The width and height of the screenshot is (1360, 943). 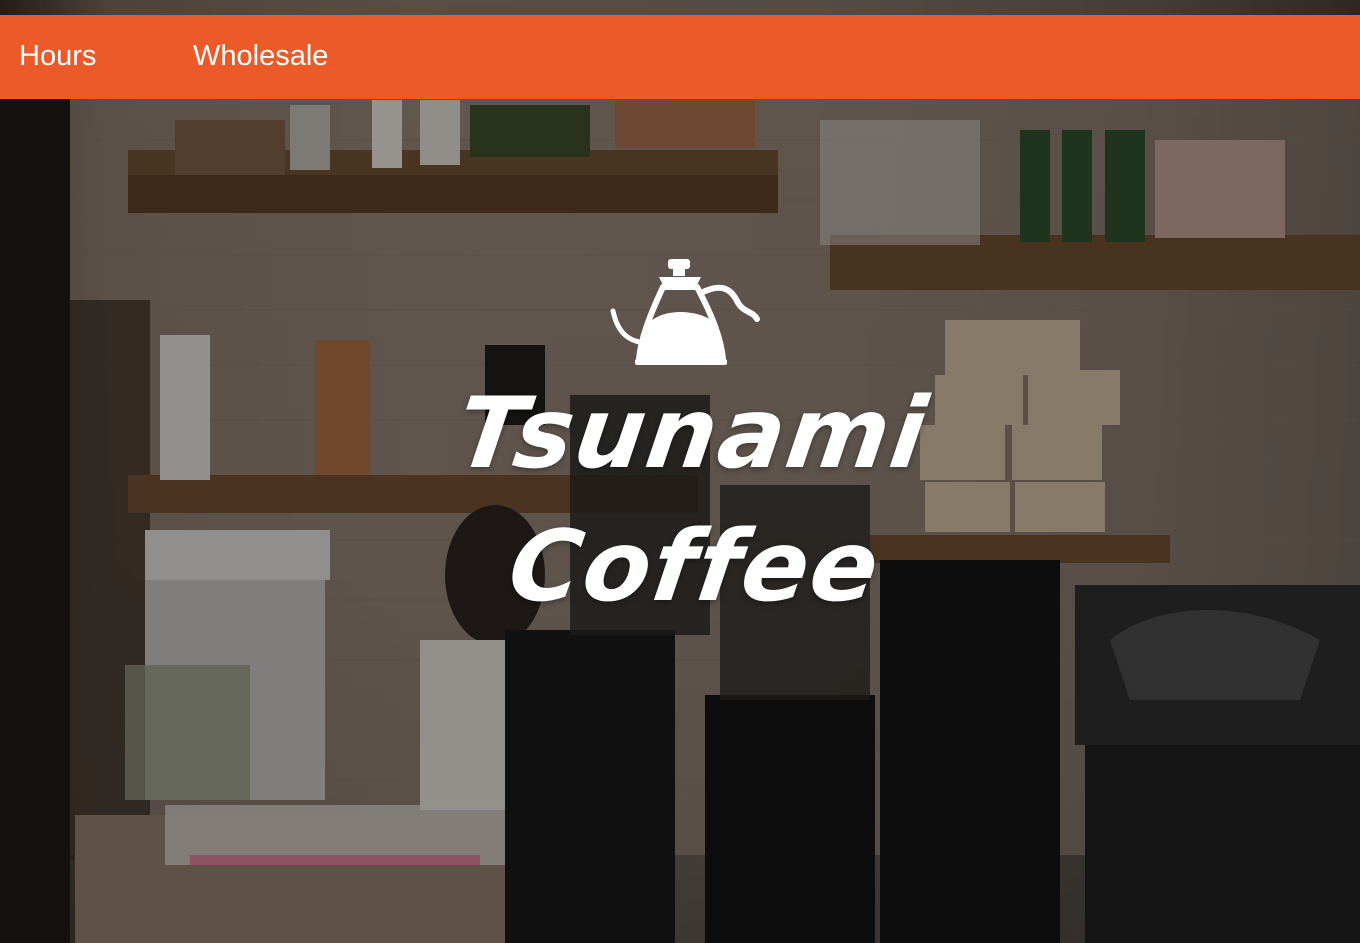 What do you see at coordinates (680, 57) in the screenshot?
I see `top-navigation-bar: Hours Wholesale` at bounding box center [680, 57].